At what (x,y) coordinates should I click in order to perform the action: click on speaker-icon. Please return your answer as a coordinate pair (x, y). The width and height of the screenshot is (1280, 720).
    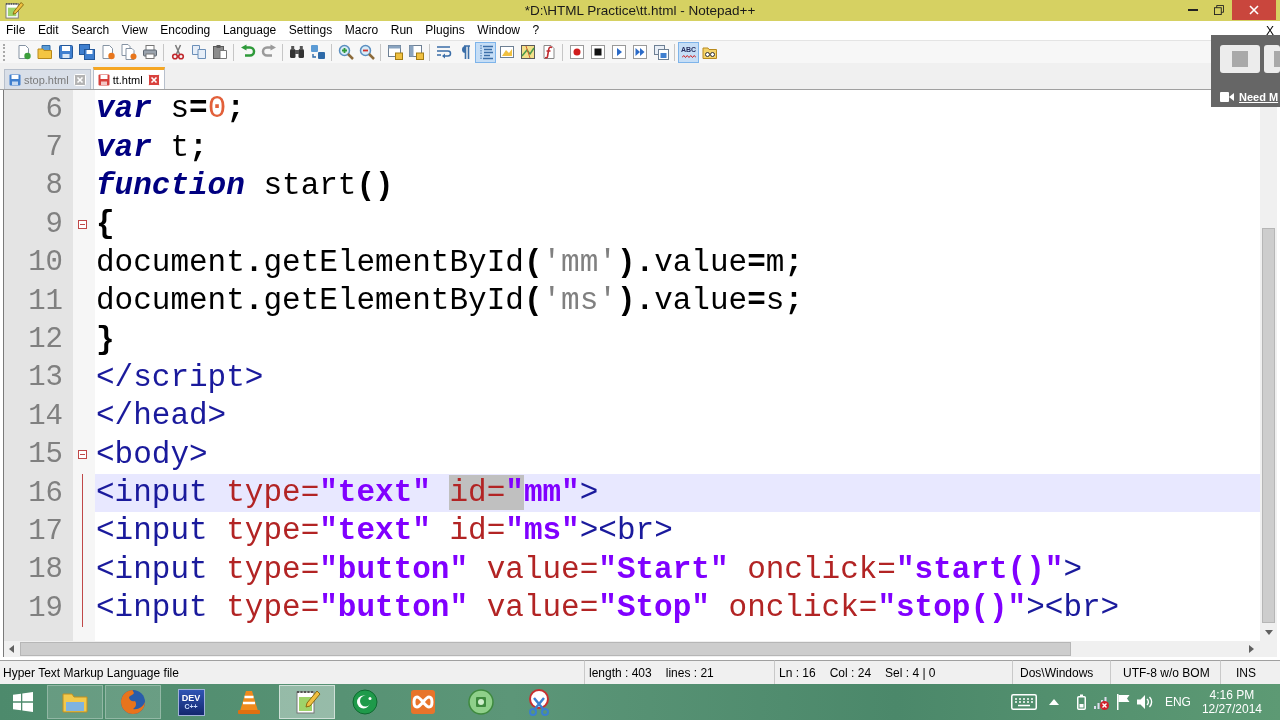
    Looking at the image, I should click on (1144, 702).